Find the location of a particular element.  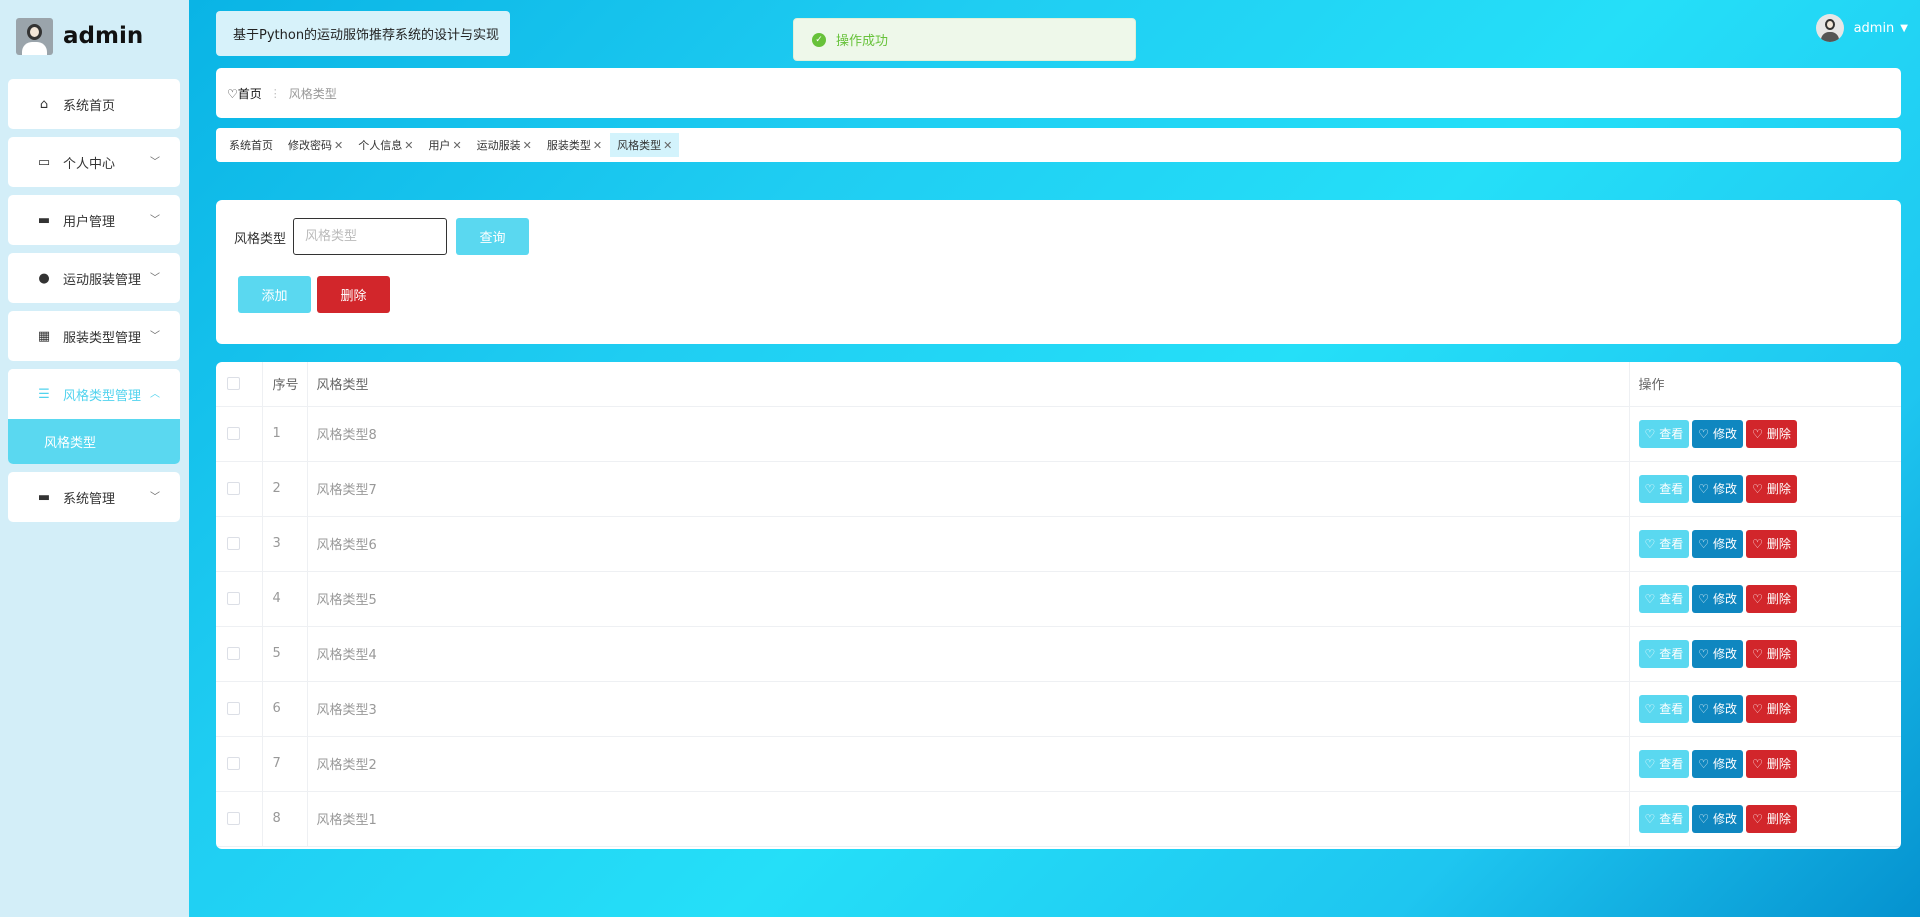

breadcrumb: ♡首页 ⋮ 风格类型 is located at coordinates (1058, 93).